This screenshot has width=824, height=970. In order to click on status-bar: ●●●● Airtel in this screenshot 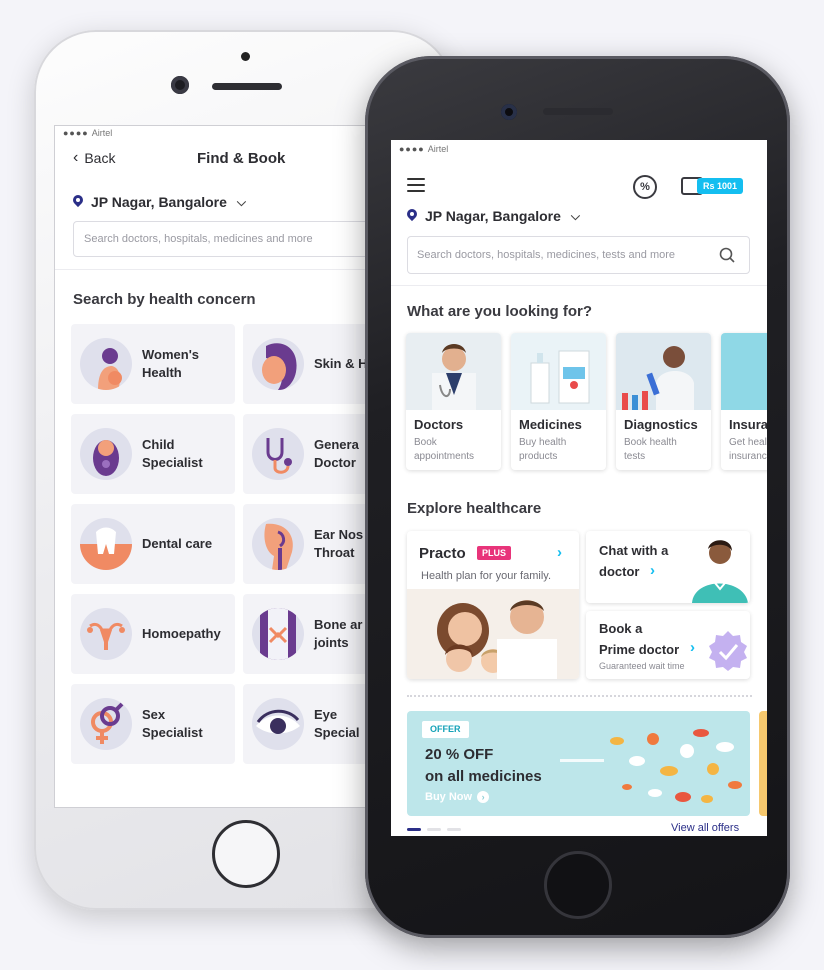, I will do `click(579, 148)`.